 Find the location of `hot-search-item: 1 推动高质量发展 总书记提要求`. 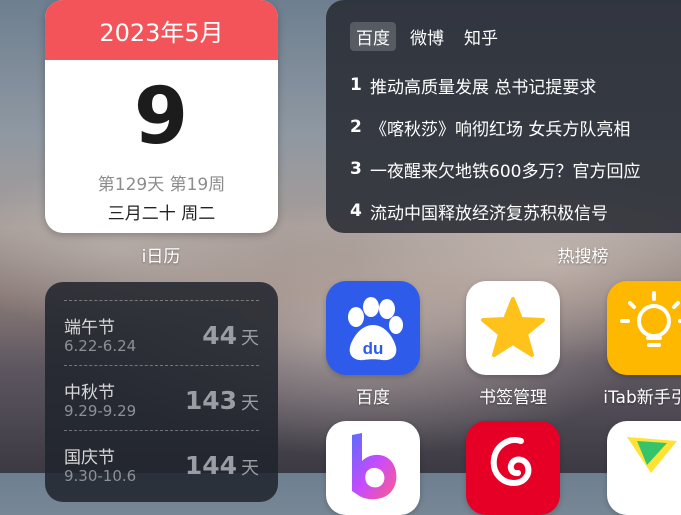

hot-search-item: 1 推动高质量发展 总书记提要求 is located at coordinates (495, 85).